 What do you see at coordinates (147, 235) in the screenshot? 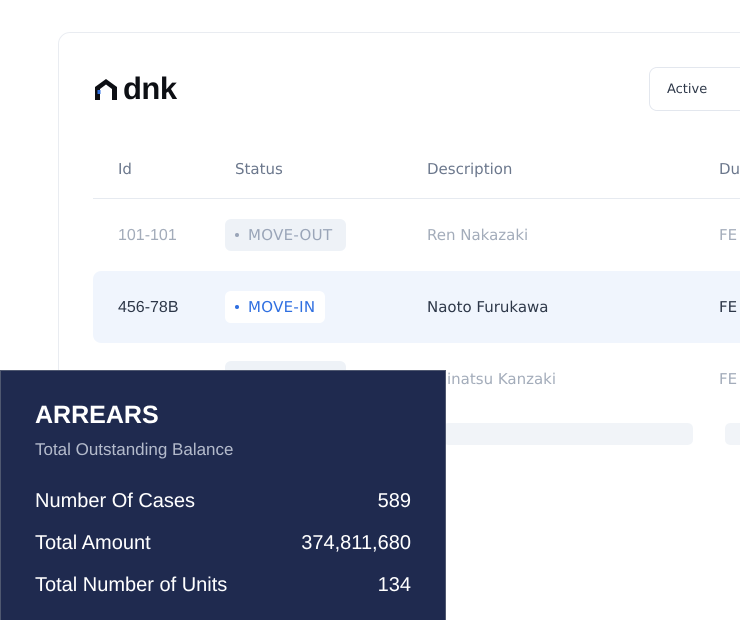
I see `id-cell: 101-101` at bounding box center [147, 235].